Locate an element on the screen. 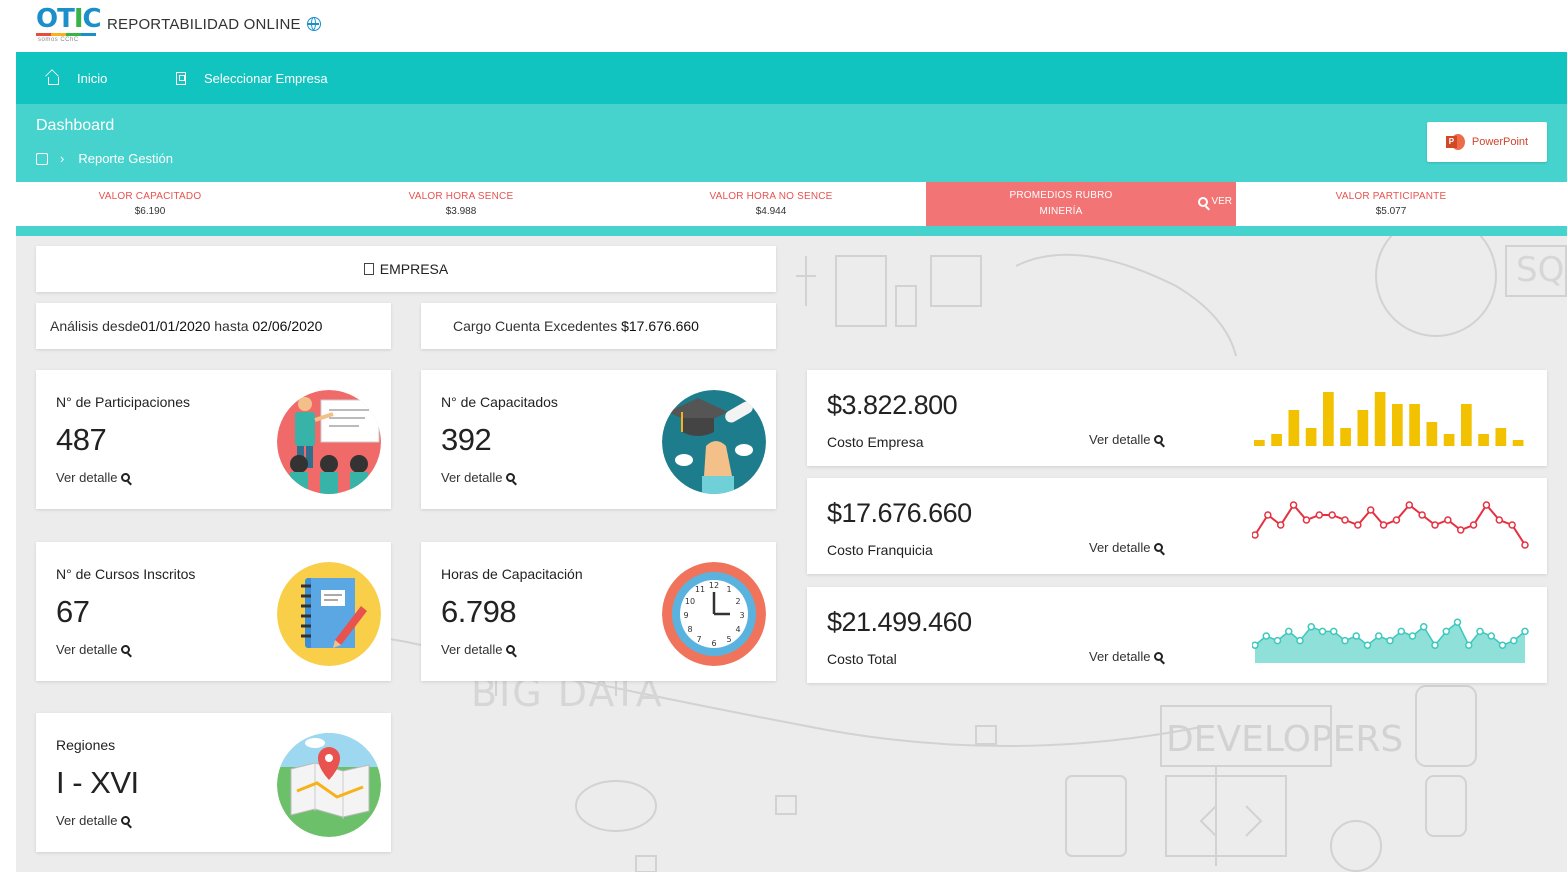  otic-logo: OTIC somos CChC is located at coordinates (69, 24).